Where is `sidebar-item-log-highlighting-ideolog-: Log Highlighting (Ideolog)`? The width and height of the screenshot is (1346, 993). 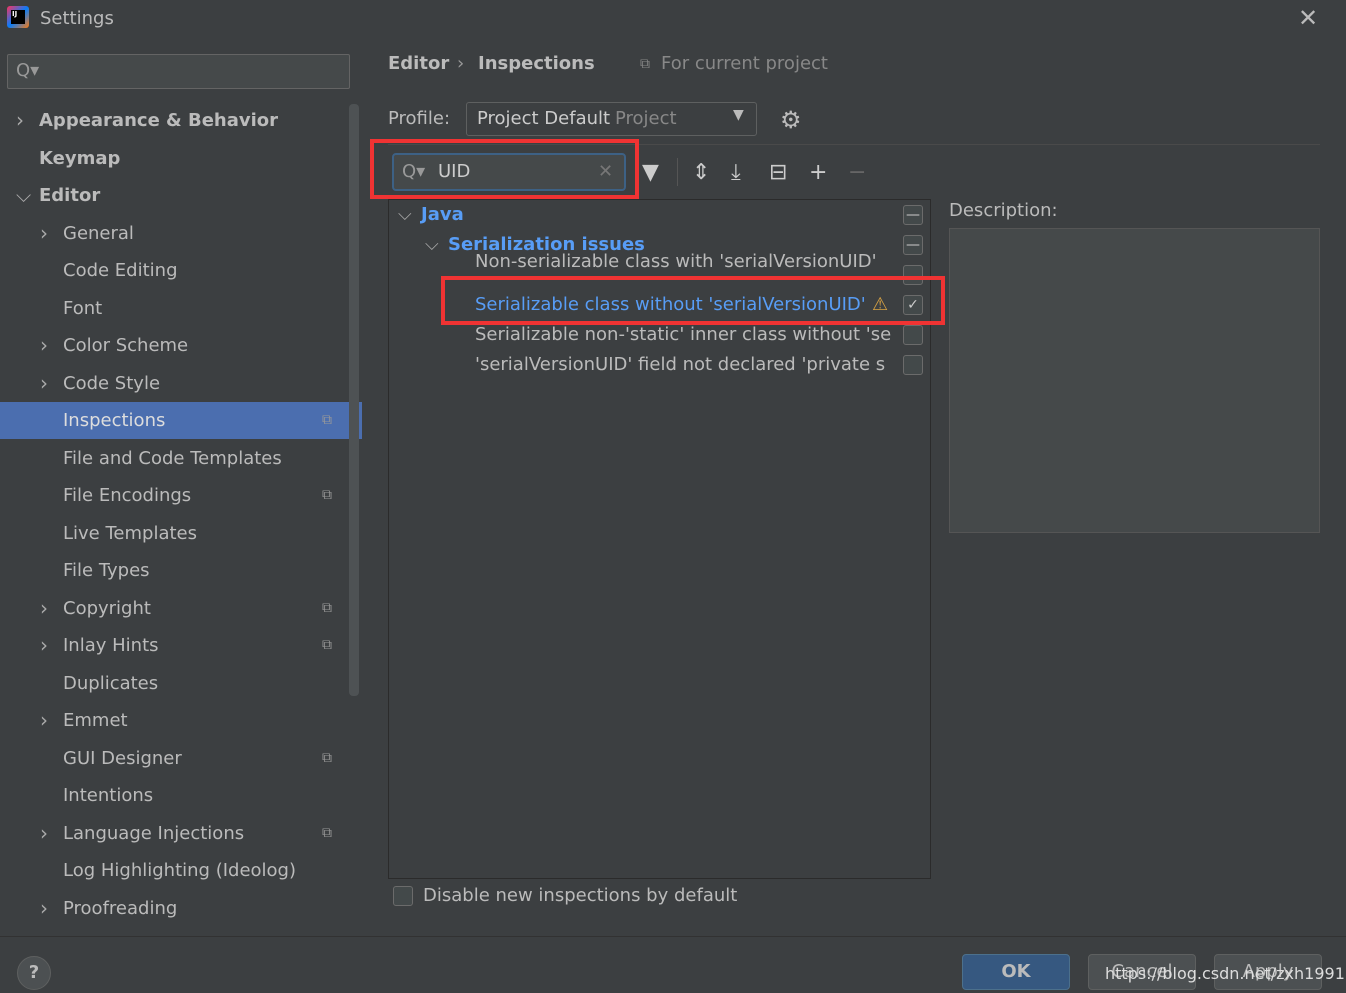
sidebar-item-log-highlighting-ideolog-: Log Highlighting (Ideolog) is located at coordinates (175, 870).